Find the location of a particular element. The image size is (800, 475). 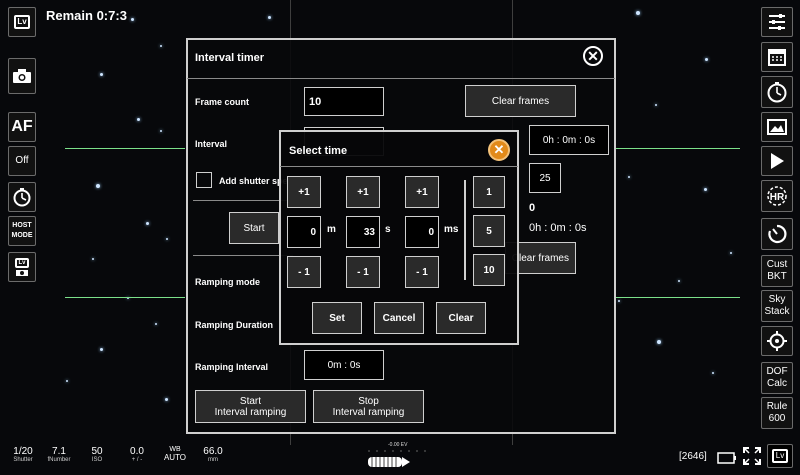

liveview-small-icon: Lv is located at coordinates (22, 263).